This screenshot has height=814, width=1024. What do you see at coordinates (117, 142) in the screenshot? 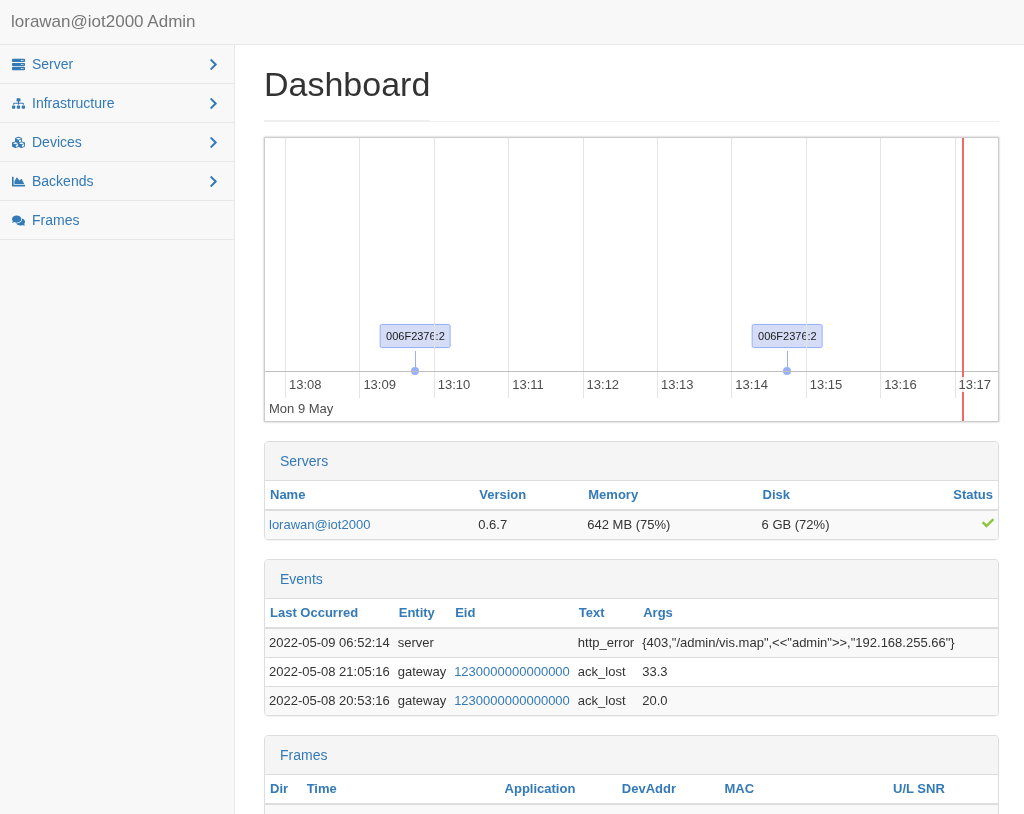
I see `sidebar-item: Devices` at bounding box center [117, 142].